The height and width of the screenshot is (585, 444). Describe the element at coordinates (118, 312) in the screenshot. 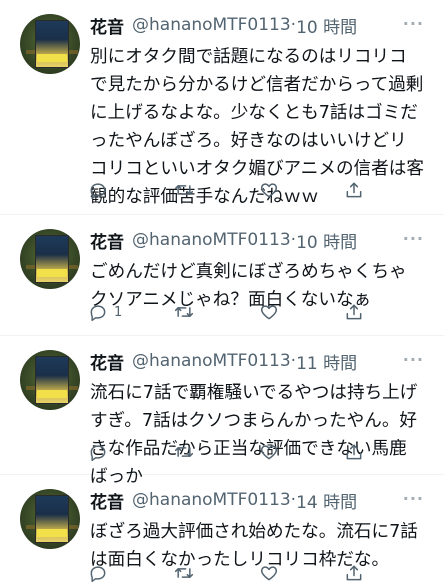

I see `reply-count: 1` at that location.